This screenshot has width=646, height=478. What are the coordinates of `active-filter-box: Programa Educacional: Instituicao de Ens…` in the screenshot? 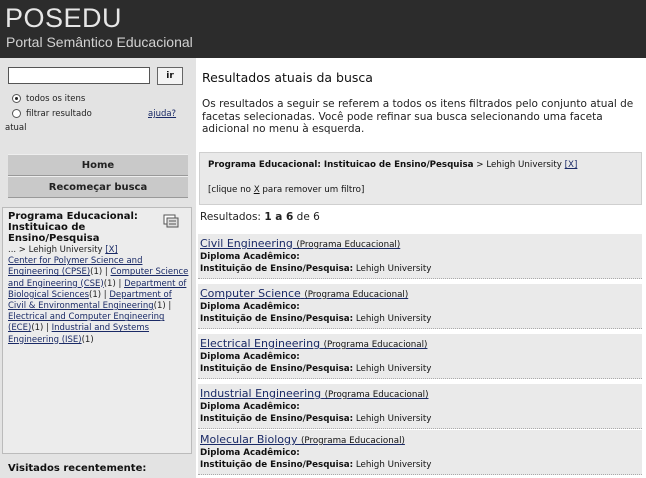 It's located at (420, 178).